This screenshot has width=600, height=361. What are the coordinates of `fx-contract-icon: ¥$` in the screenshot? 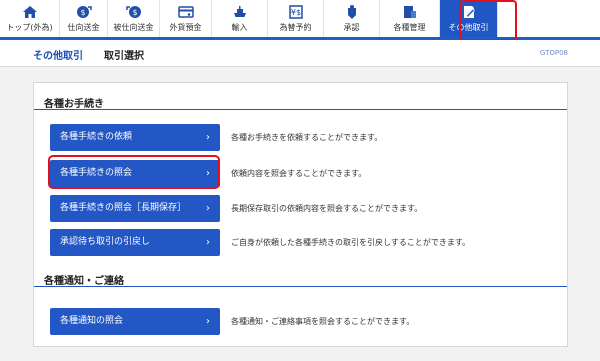 It's located at (295, 12).